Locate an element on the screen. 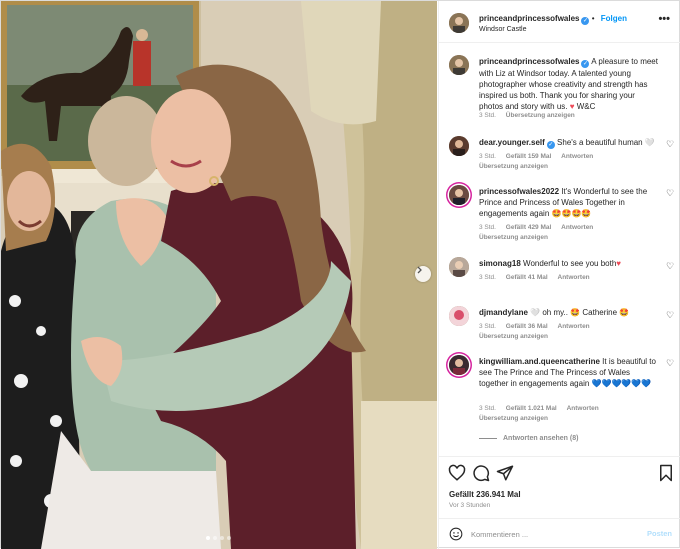 The height and width of the screenshot is (549, 680). comment-meta: 3 Std. Gefällt 429 Mal Antworten is located at coordinates (536, 227).